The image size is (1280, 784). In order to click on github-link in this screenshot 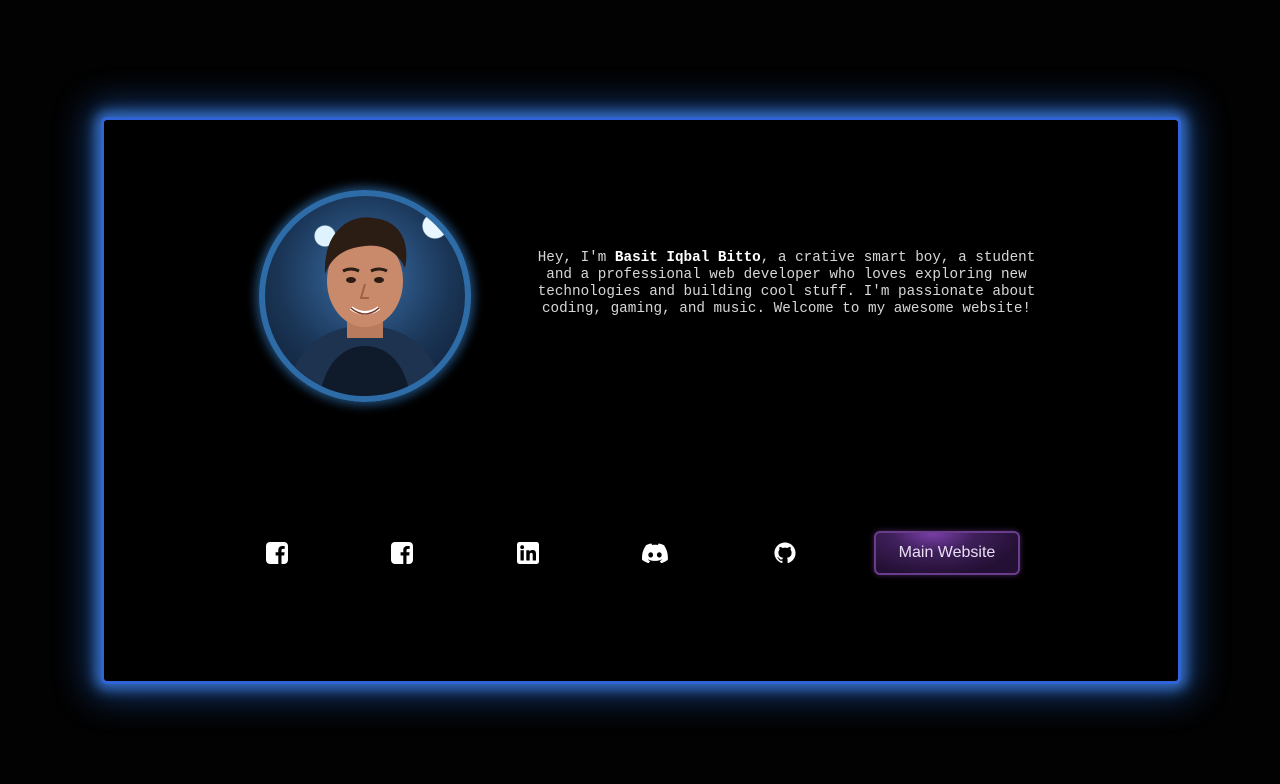, I will do `click(785, 553)`.